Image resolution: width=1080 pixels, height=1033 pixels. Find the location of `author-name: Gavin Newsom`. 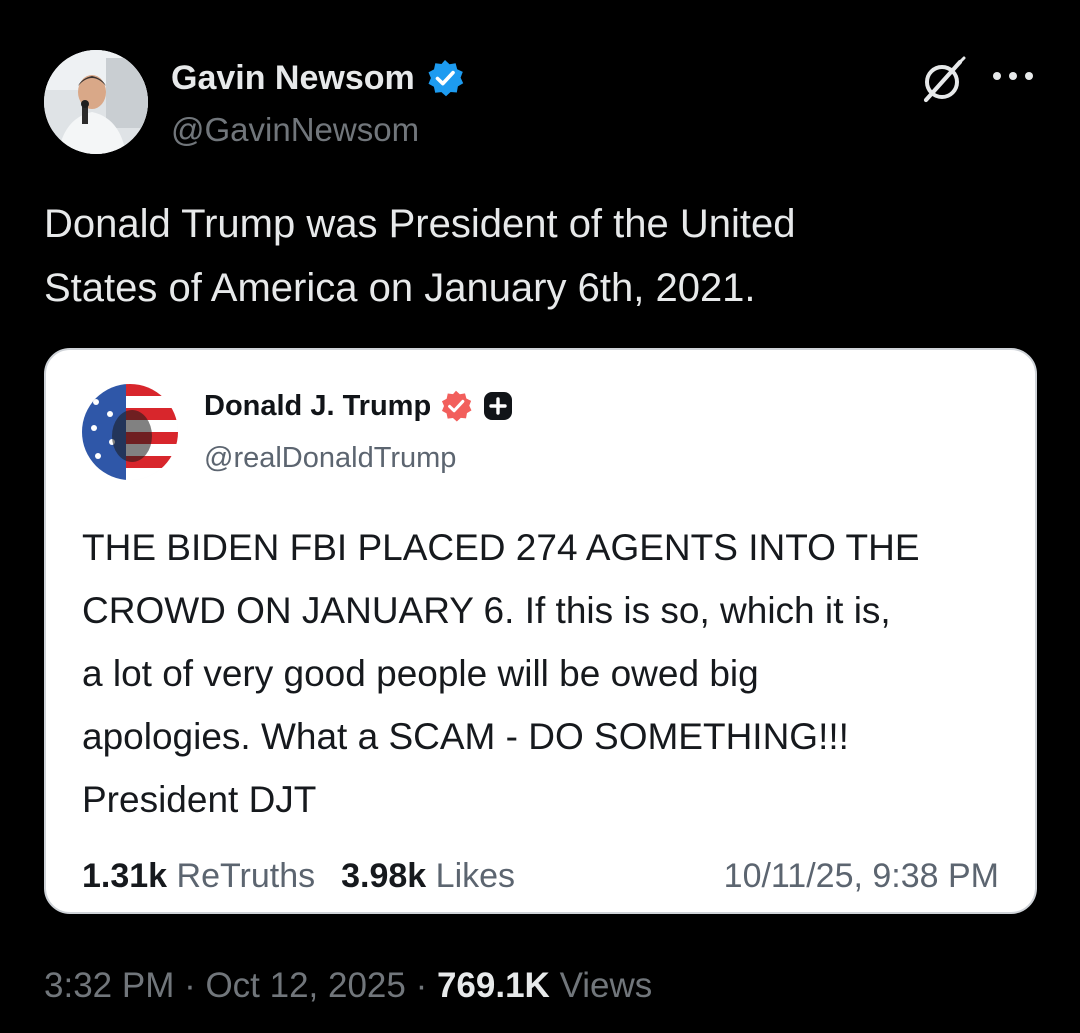

author-name: Gavin Newsom is located at coordinates (318, 78).